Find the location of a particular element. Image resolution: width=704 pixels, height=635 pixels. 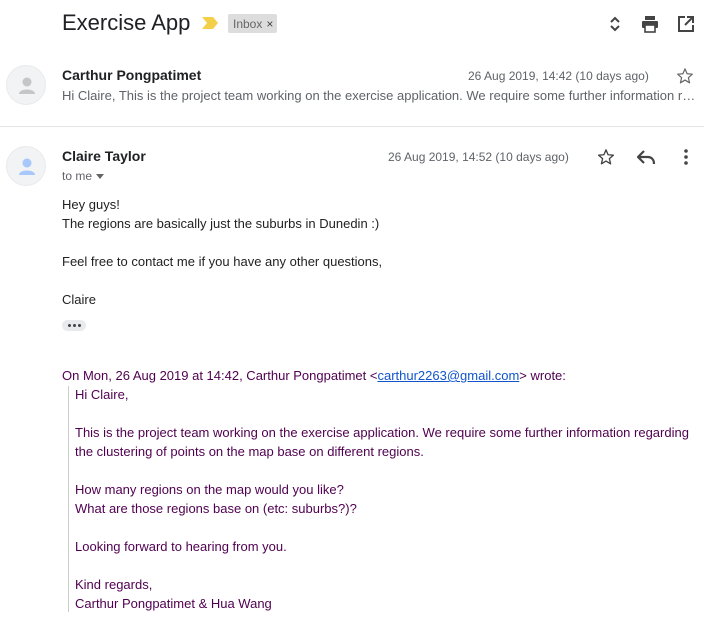

sender-name: Carthur Pongpatimet is located at coordinates (132, 75).